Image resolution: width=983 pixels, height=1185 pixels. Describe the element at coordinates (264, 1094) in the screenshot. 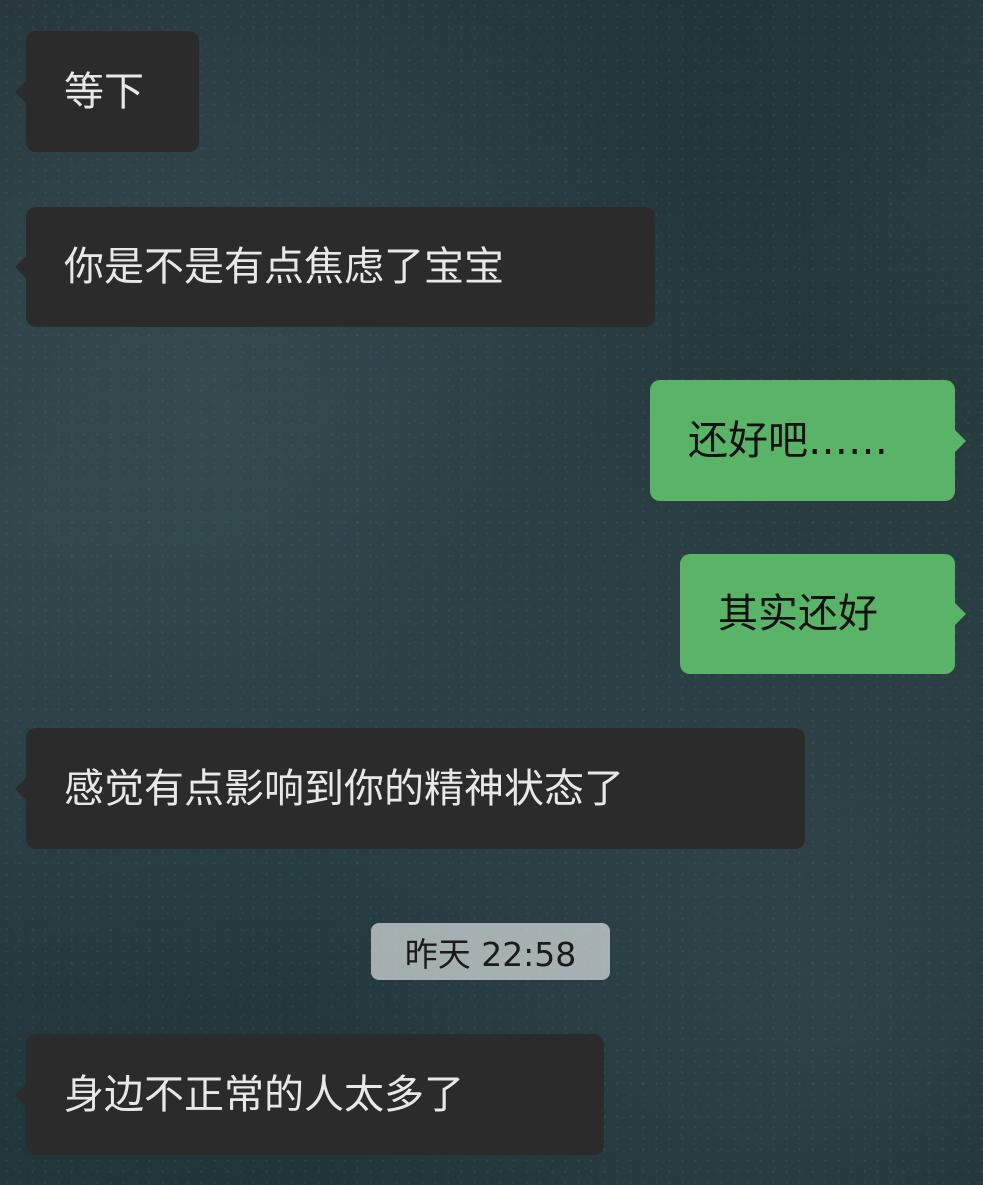

I see `message-text: 身边不正常的人太多了` at that location.